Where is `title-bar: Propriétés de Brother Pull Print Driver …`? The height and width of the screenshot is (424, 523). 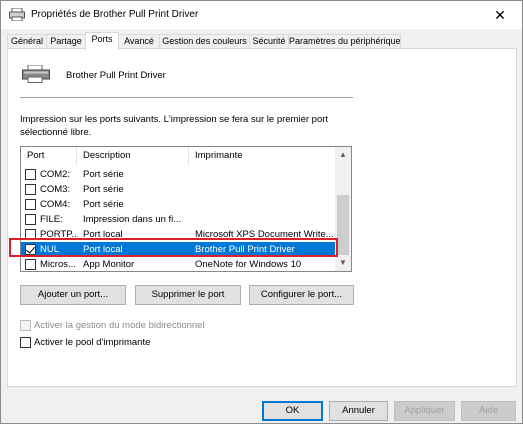 title-bar: Propriétés de Brother Pull Print Driver … is located at coordinates (261, 15).